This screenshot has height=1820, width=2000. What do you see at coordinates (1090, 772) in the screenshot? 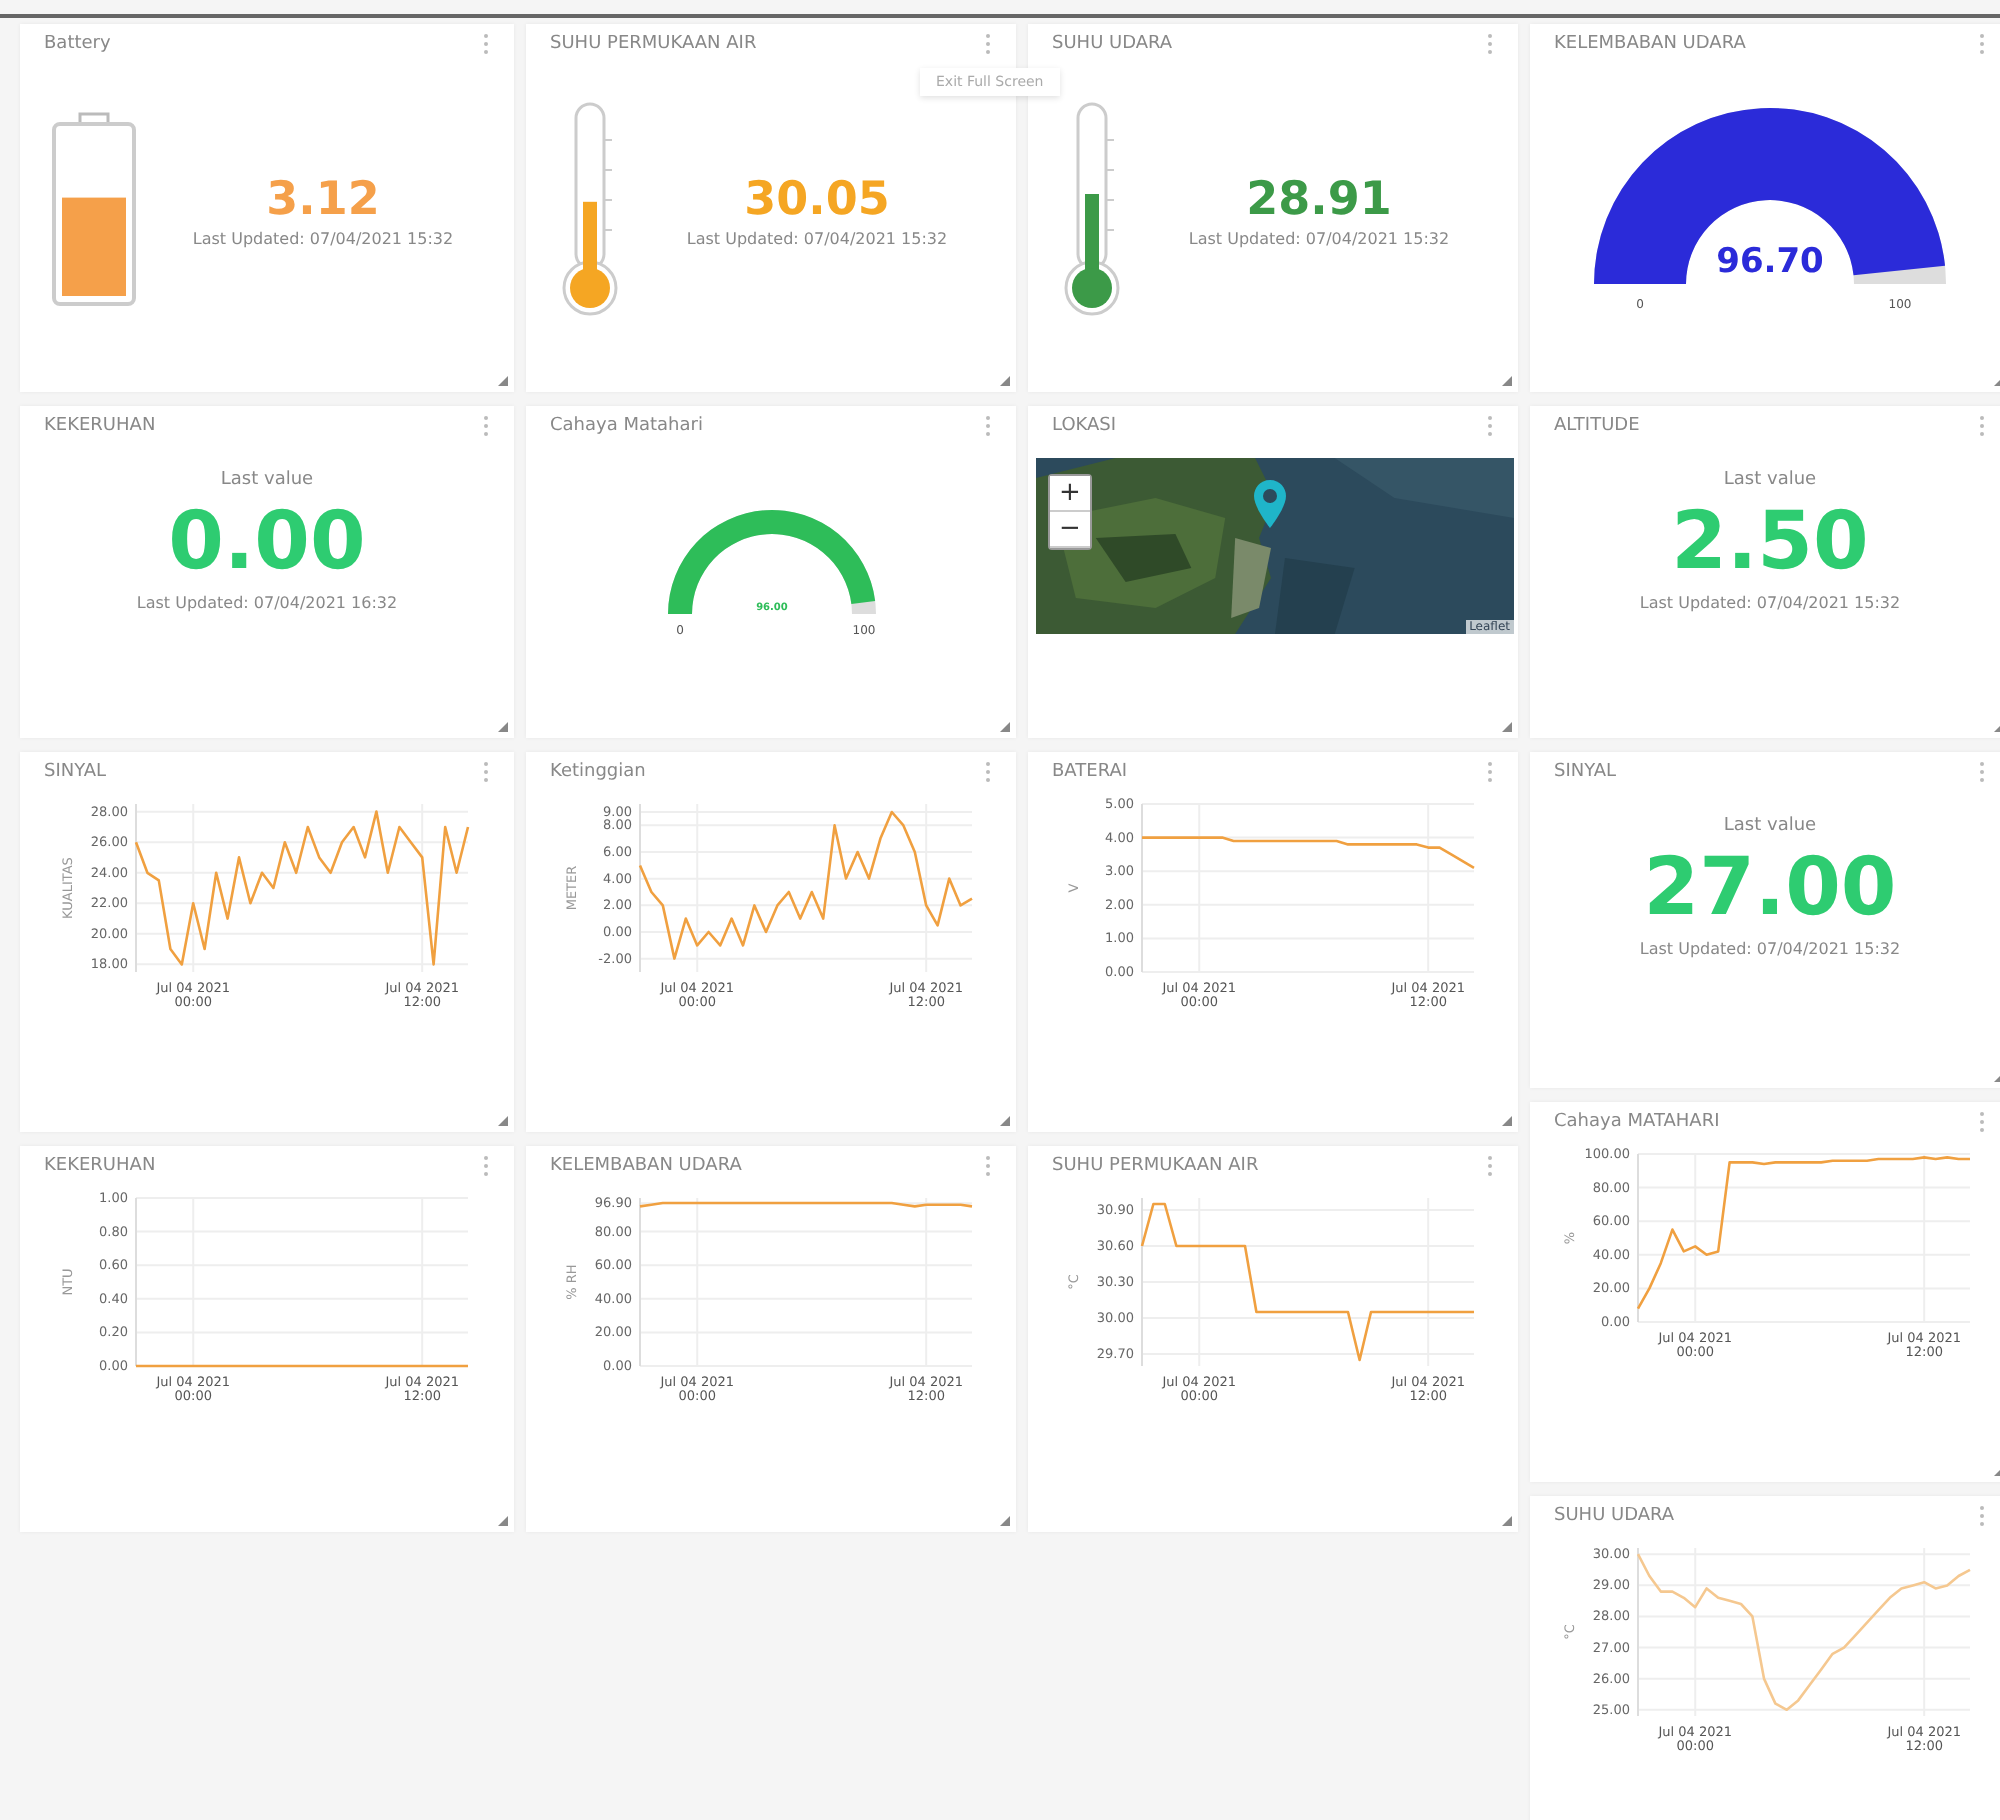
I see `card-title: BATERAI` at bounding box center [1090, 772].